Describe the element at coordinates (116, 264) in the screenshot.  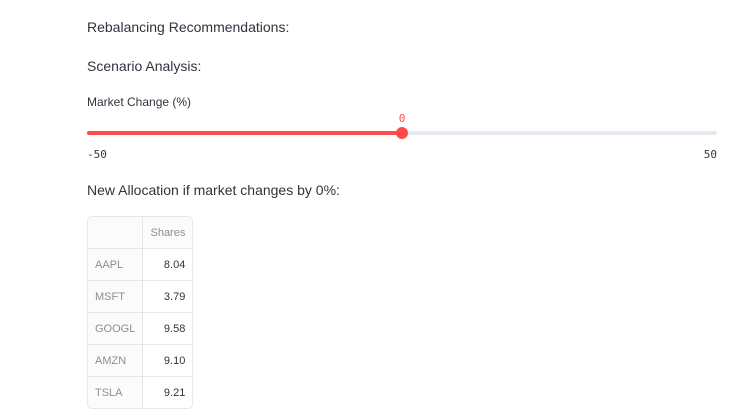
I see `row-index-ticker: AAPL` at that location.